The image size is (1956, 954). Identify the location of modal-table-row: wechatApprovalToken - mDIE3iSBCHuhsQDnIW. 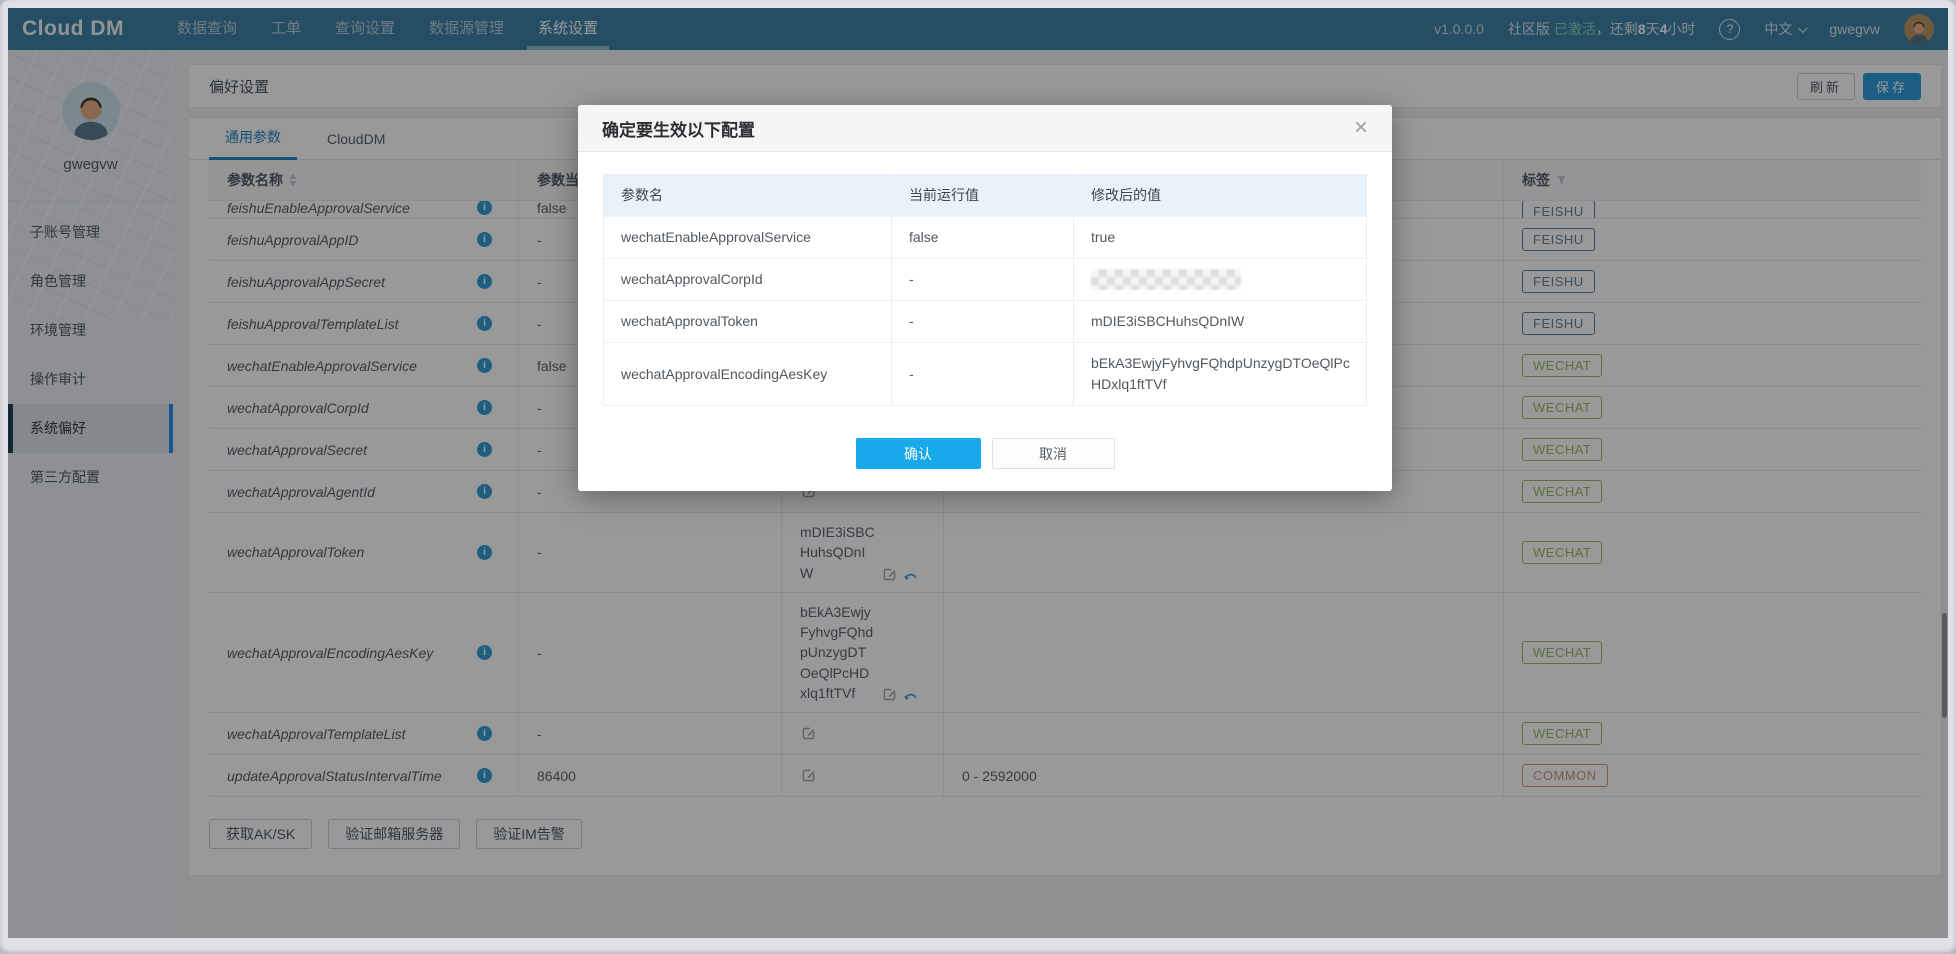
(985, 322).